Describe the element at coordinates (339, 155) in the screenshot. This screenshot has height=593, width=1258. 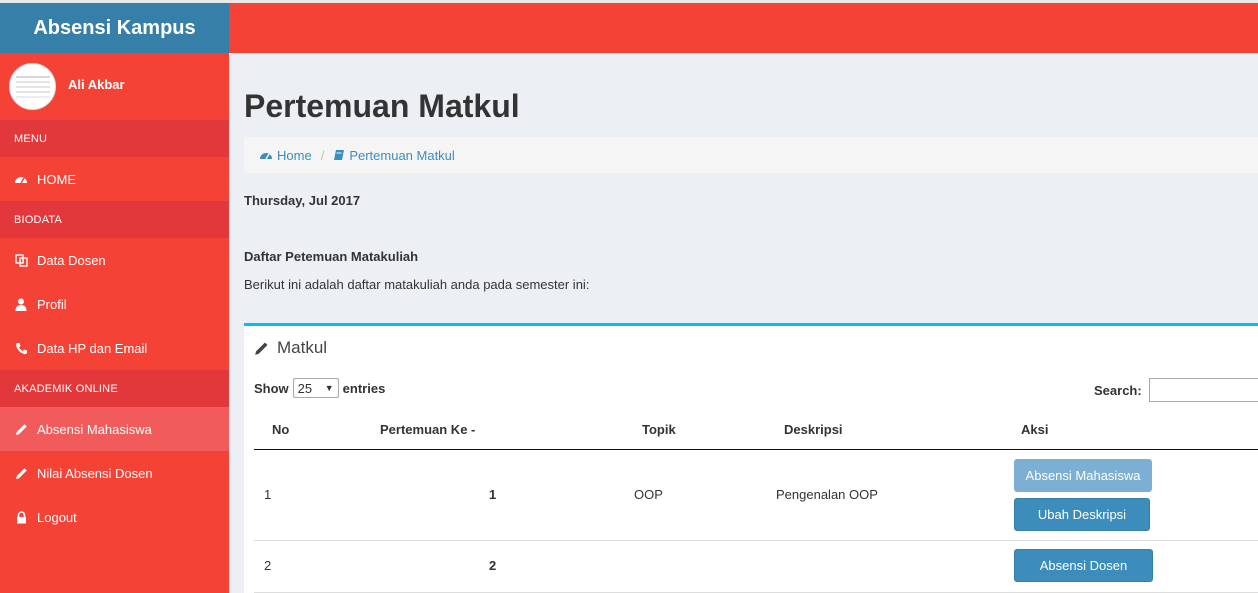
I see `book-icon` at that location.